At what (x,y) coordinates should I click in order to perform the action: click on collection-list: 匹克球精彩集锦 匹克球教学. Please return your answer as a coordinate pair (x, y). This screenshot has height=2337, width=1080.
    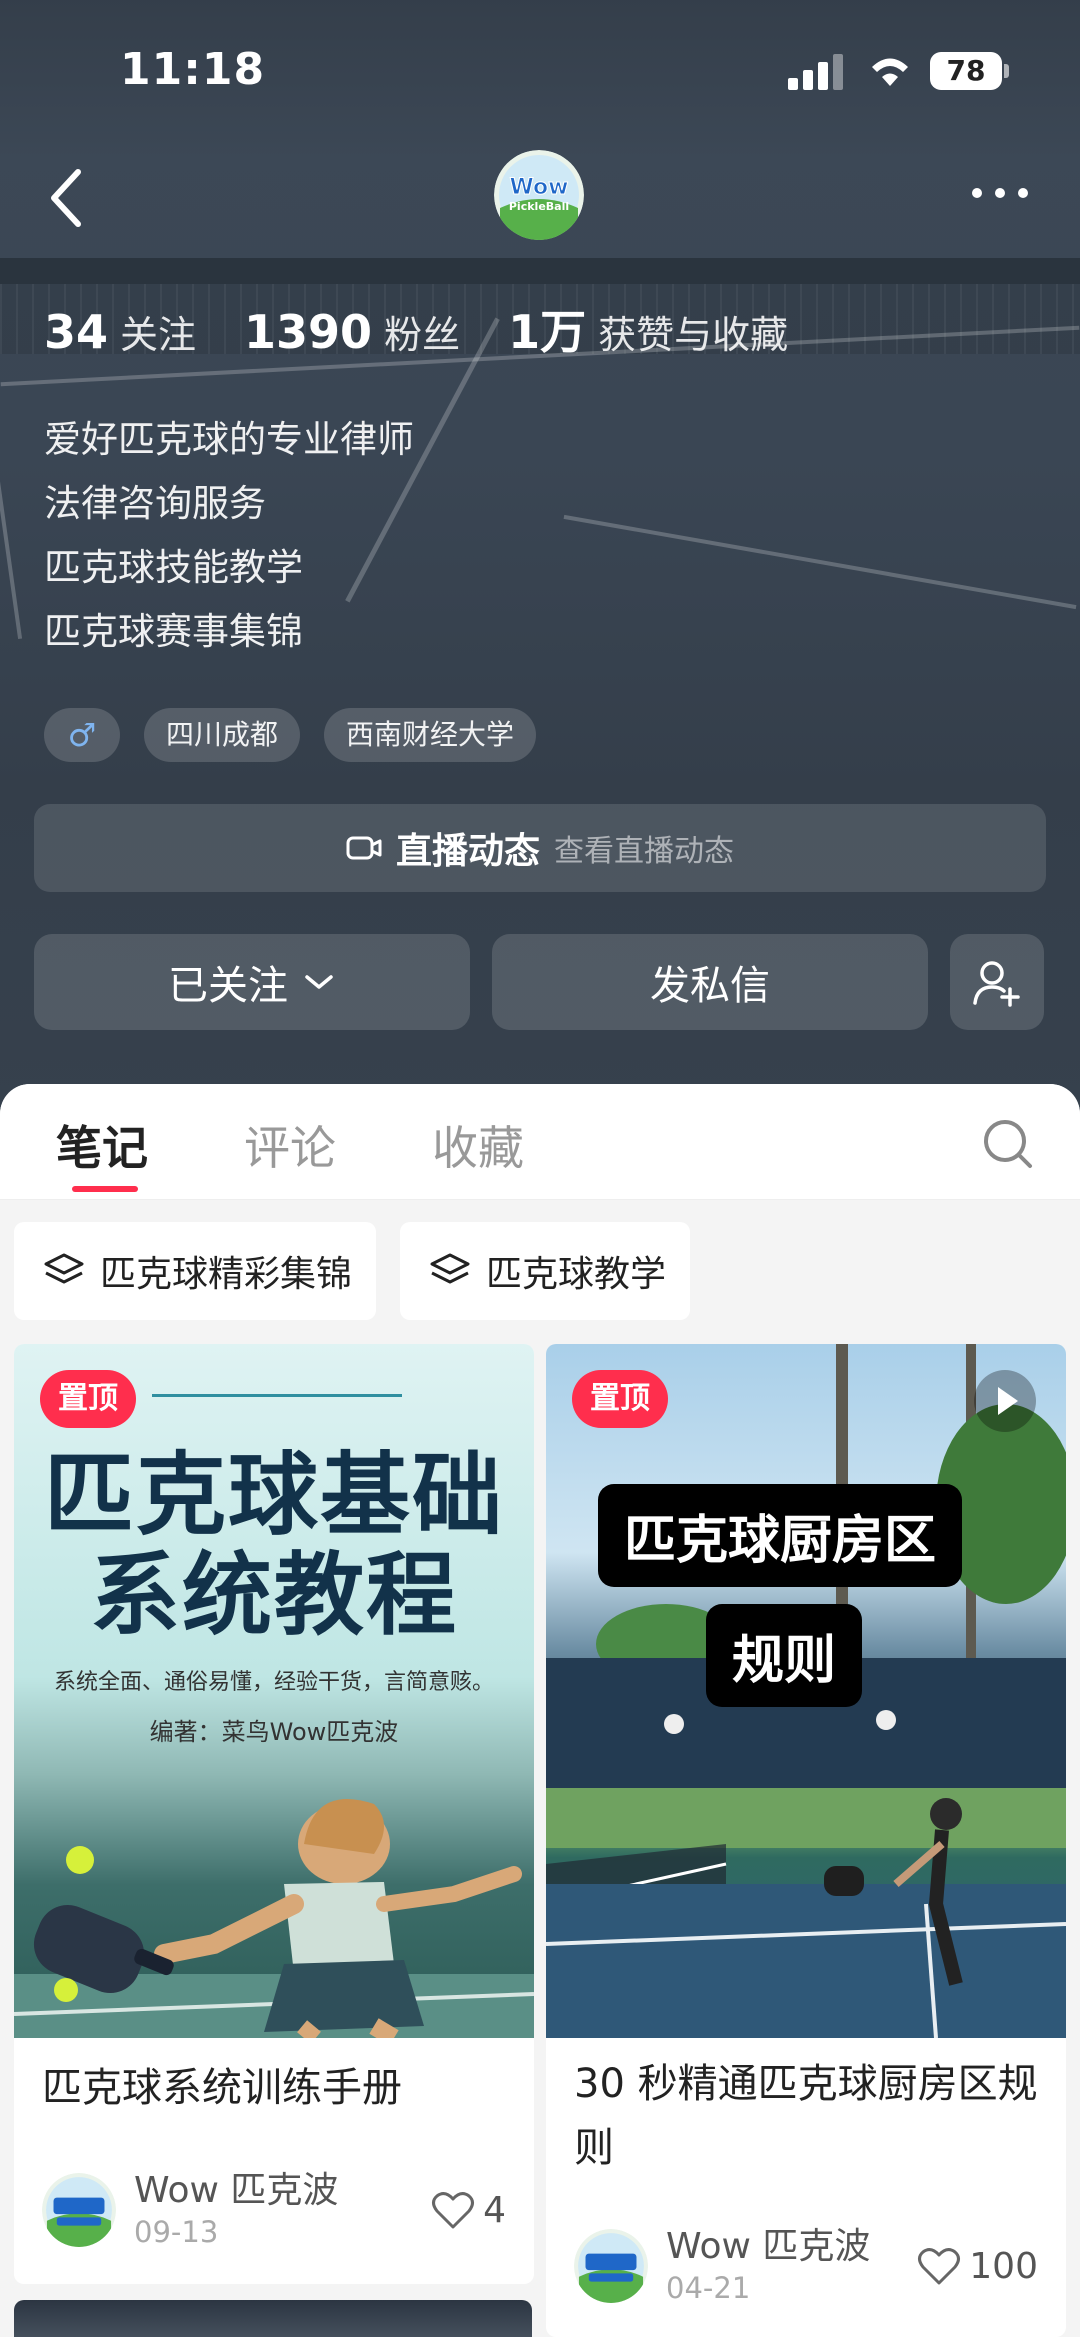
    Looking at the image, I should click on (352, 1271).